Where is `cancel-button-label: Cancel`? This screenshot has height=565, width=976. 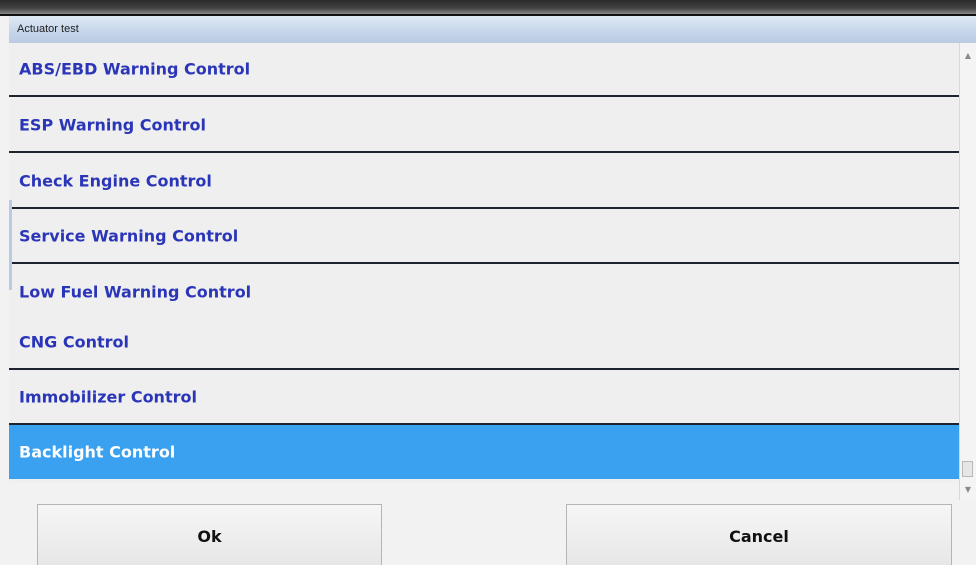 cancel-button-label: Cancel is located at coordinates (759, 536).